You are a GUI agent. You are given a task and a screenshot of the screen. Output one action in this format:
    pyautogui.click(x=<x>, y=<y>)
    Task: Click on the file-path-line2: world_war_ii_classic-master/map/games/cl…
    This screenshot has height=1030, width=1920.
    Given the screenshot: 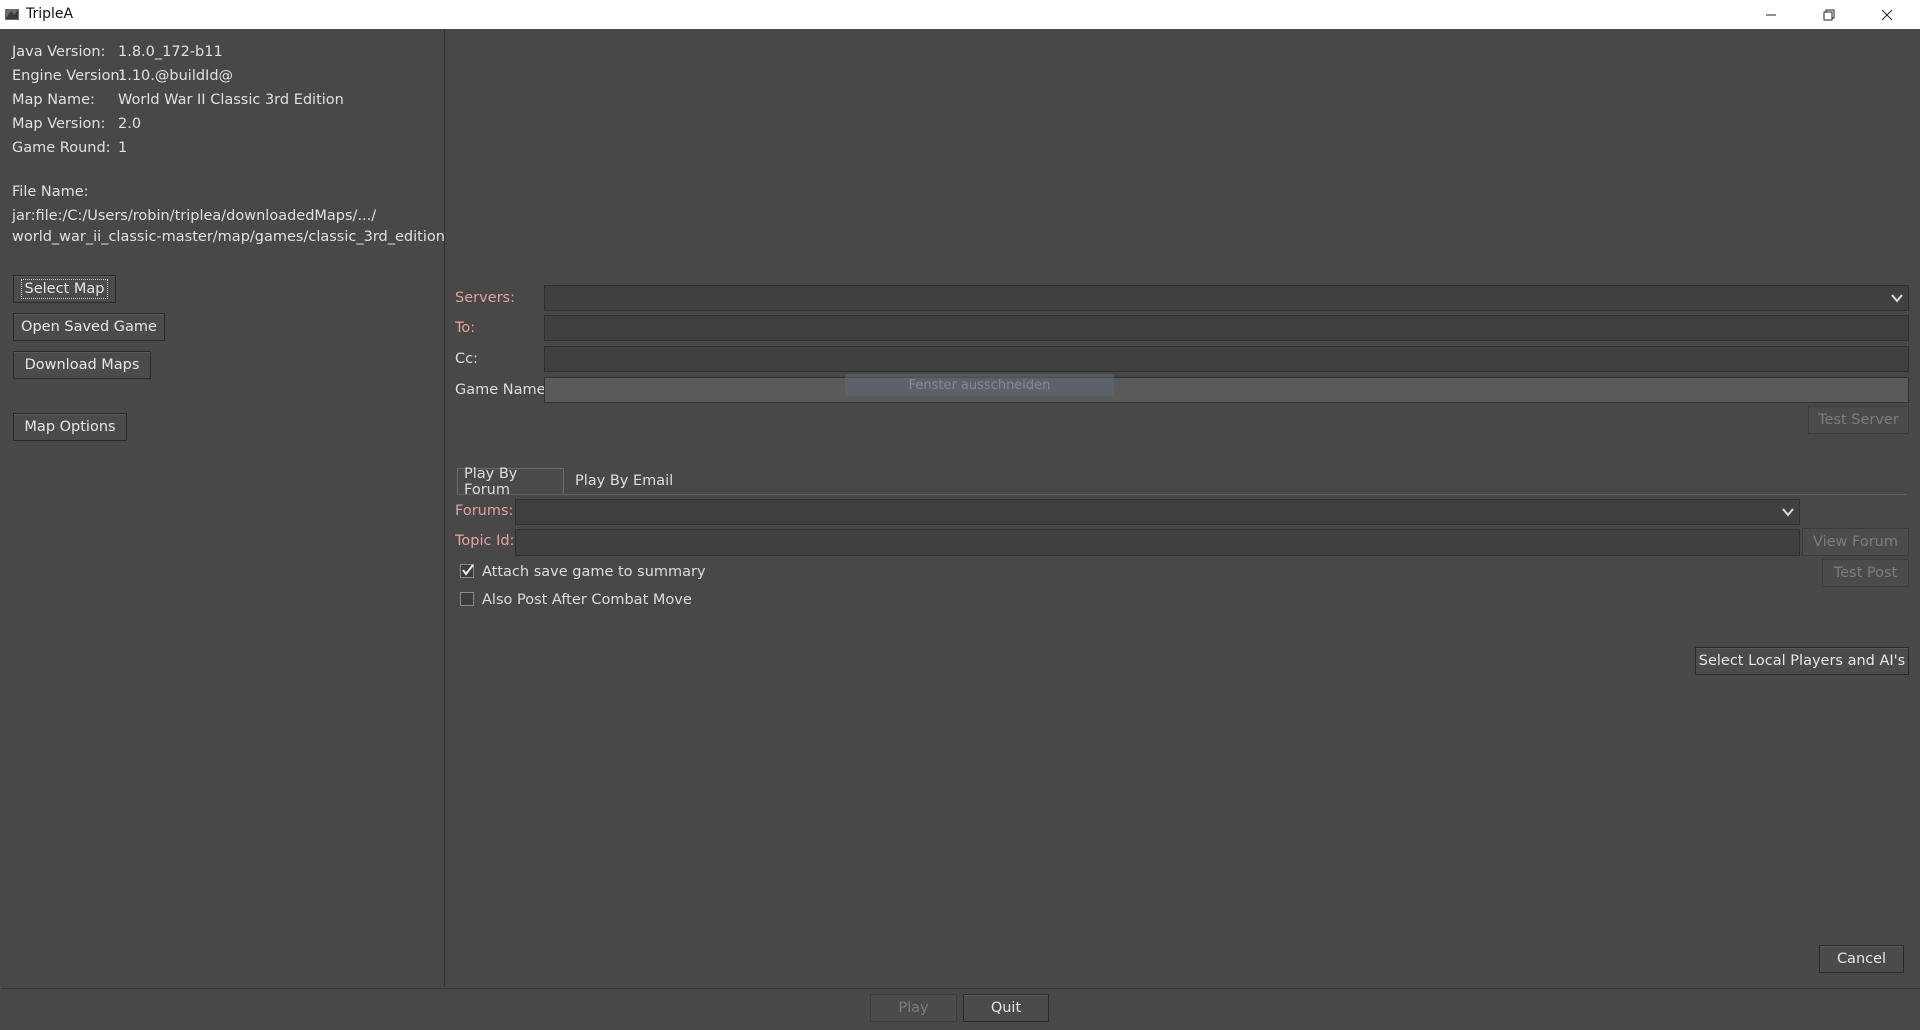 What is the action you would take?
    pyautogui.click(x=244, y=237)
    